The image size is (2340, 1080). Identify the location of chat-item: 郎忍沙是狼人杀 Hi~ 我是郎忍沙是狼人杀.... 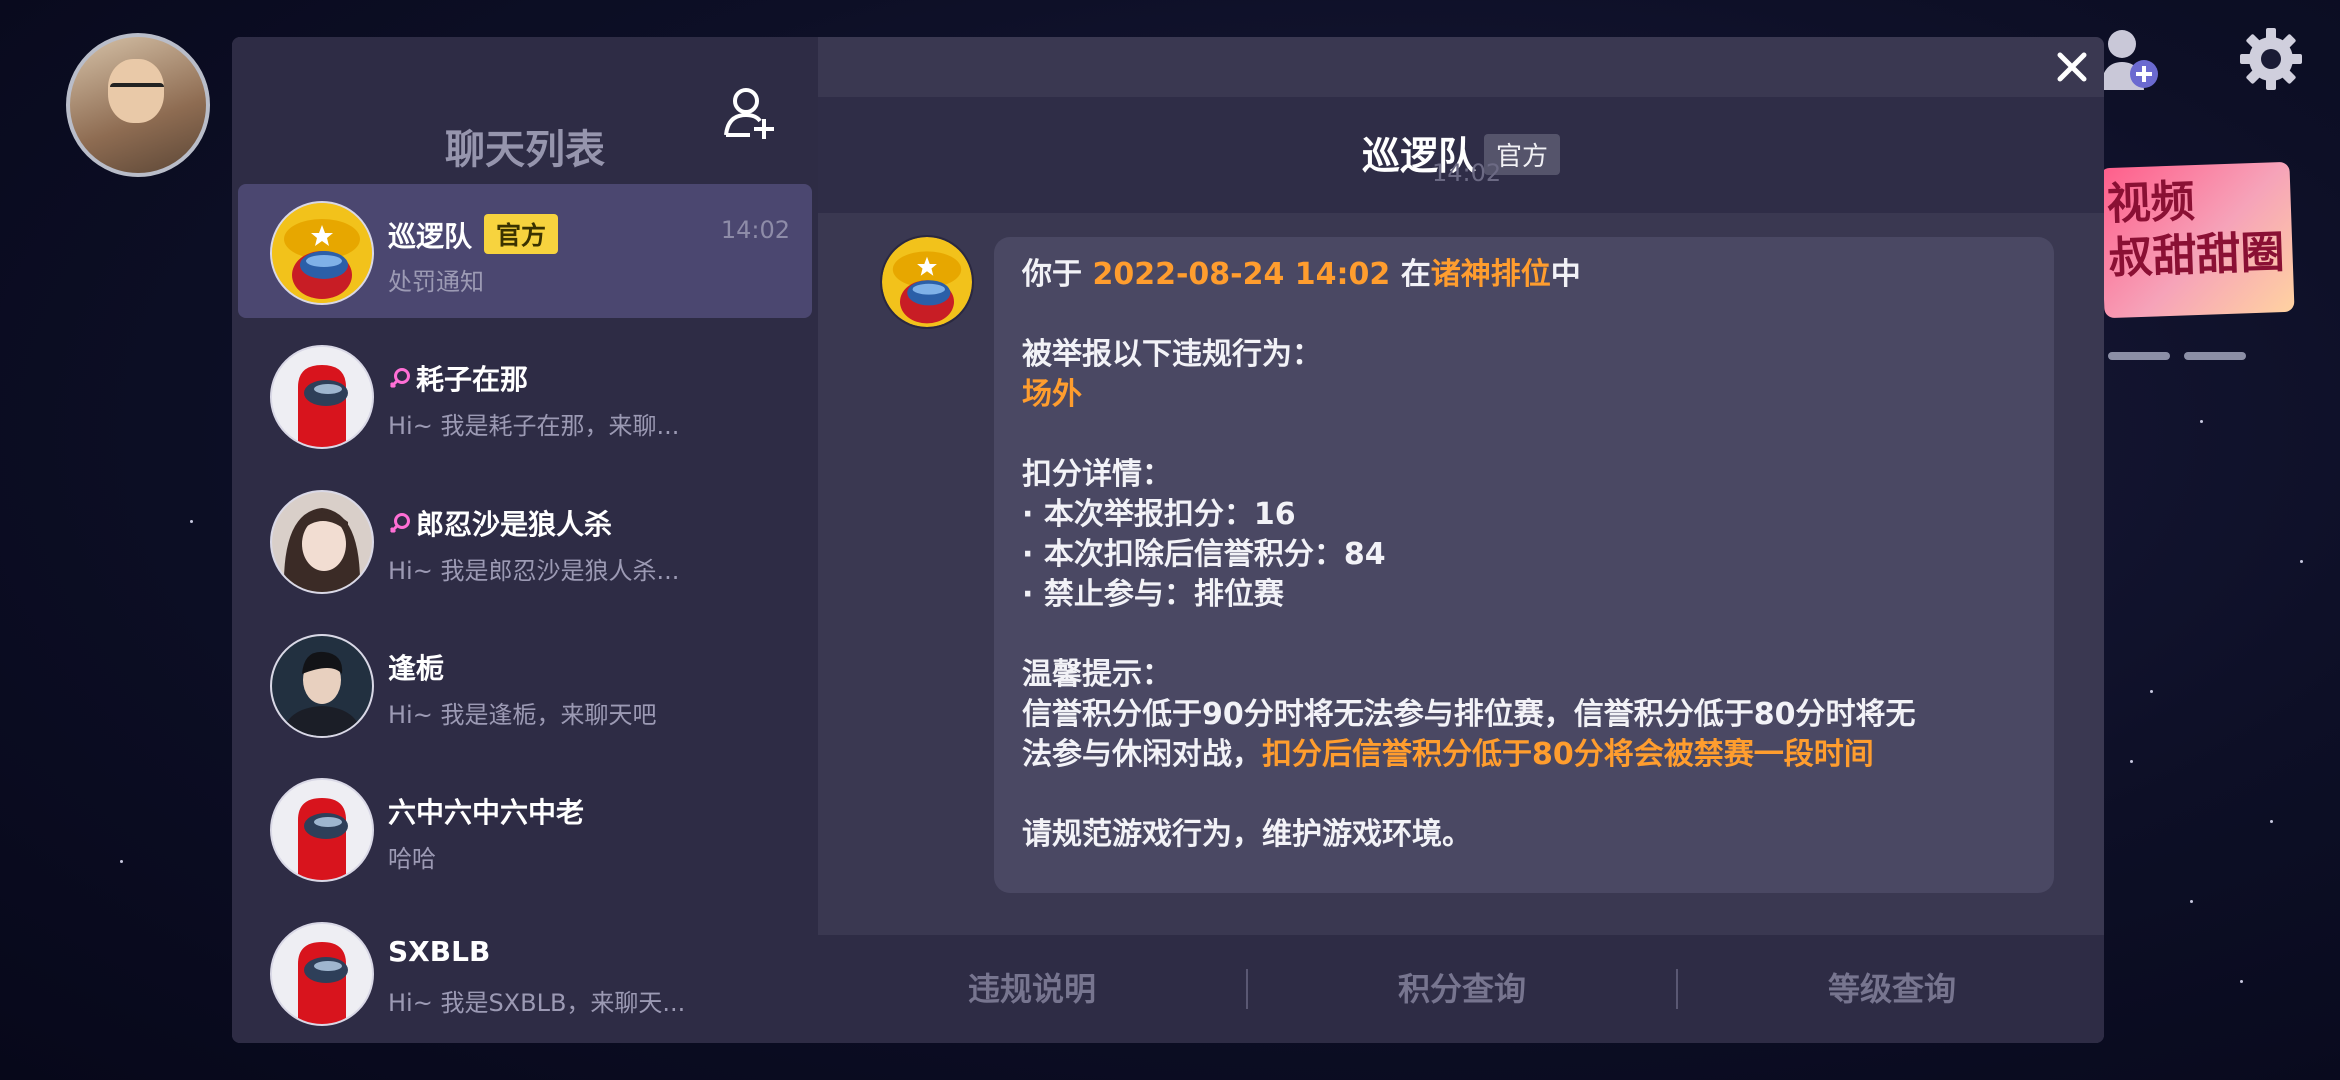
(525, 540).